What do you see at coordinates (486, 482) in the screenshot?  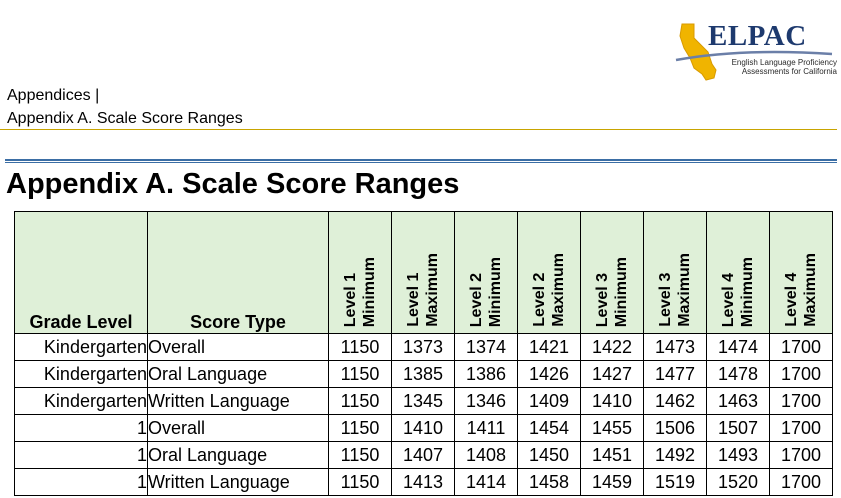 I see `score-value-cell: 1414` at bounding box center [486, 482].